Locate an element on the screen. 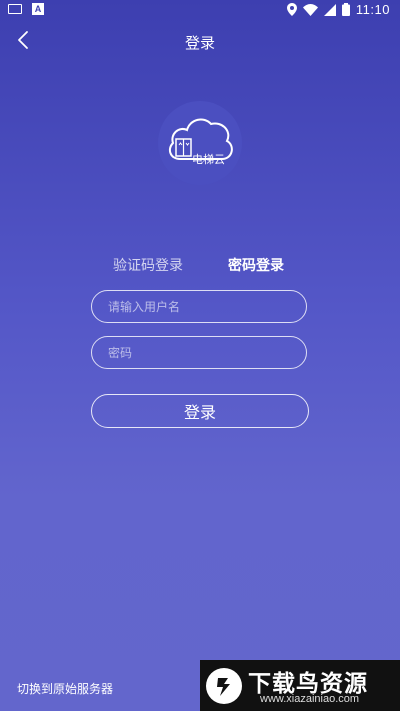  app-notification-icon: A is located at coordinates (38, 9).